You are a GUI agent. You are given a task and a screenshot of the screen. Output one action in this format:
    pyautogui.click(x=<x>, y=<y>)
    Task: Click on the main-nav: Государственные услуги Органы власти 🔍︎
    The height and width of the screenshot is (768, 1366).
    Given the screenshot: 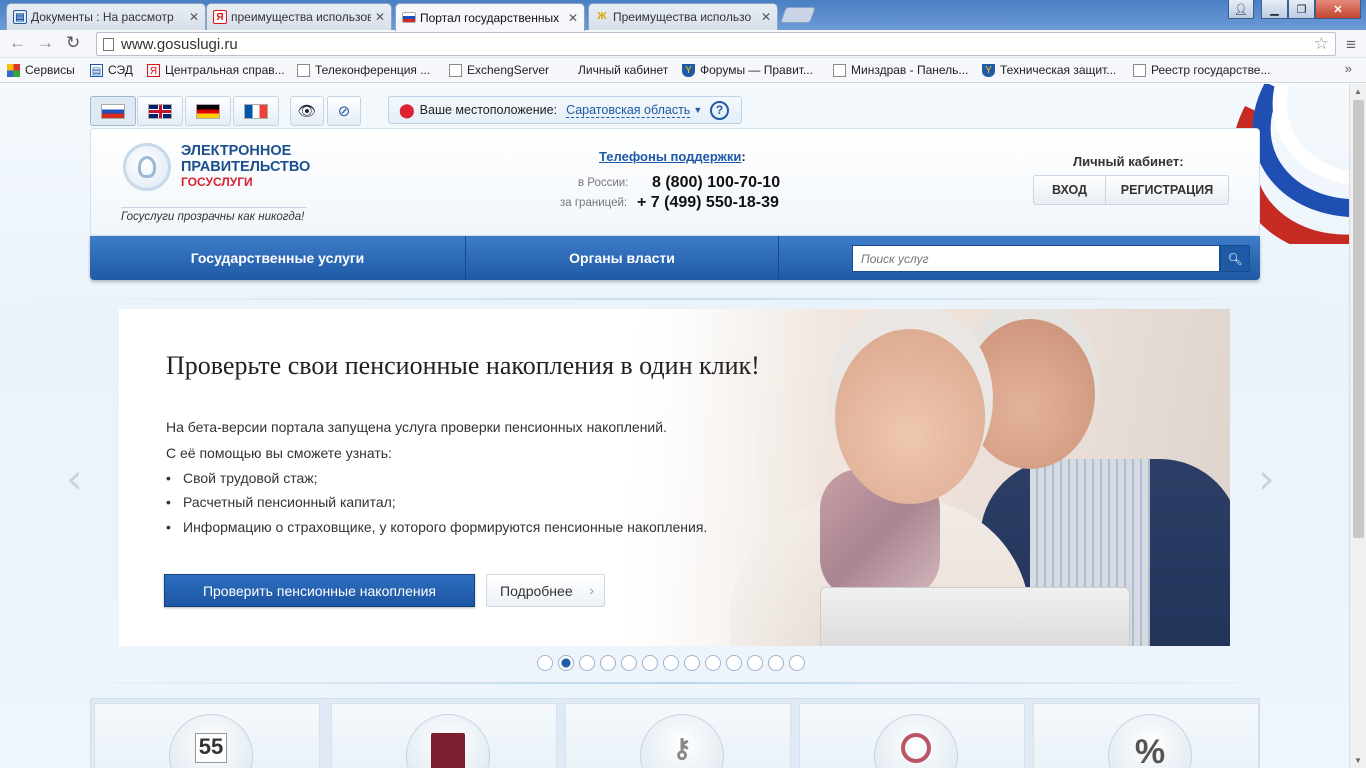 What is the action you would take?
    pyautogui.click(x=675, y=258)
    